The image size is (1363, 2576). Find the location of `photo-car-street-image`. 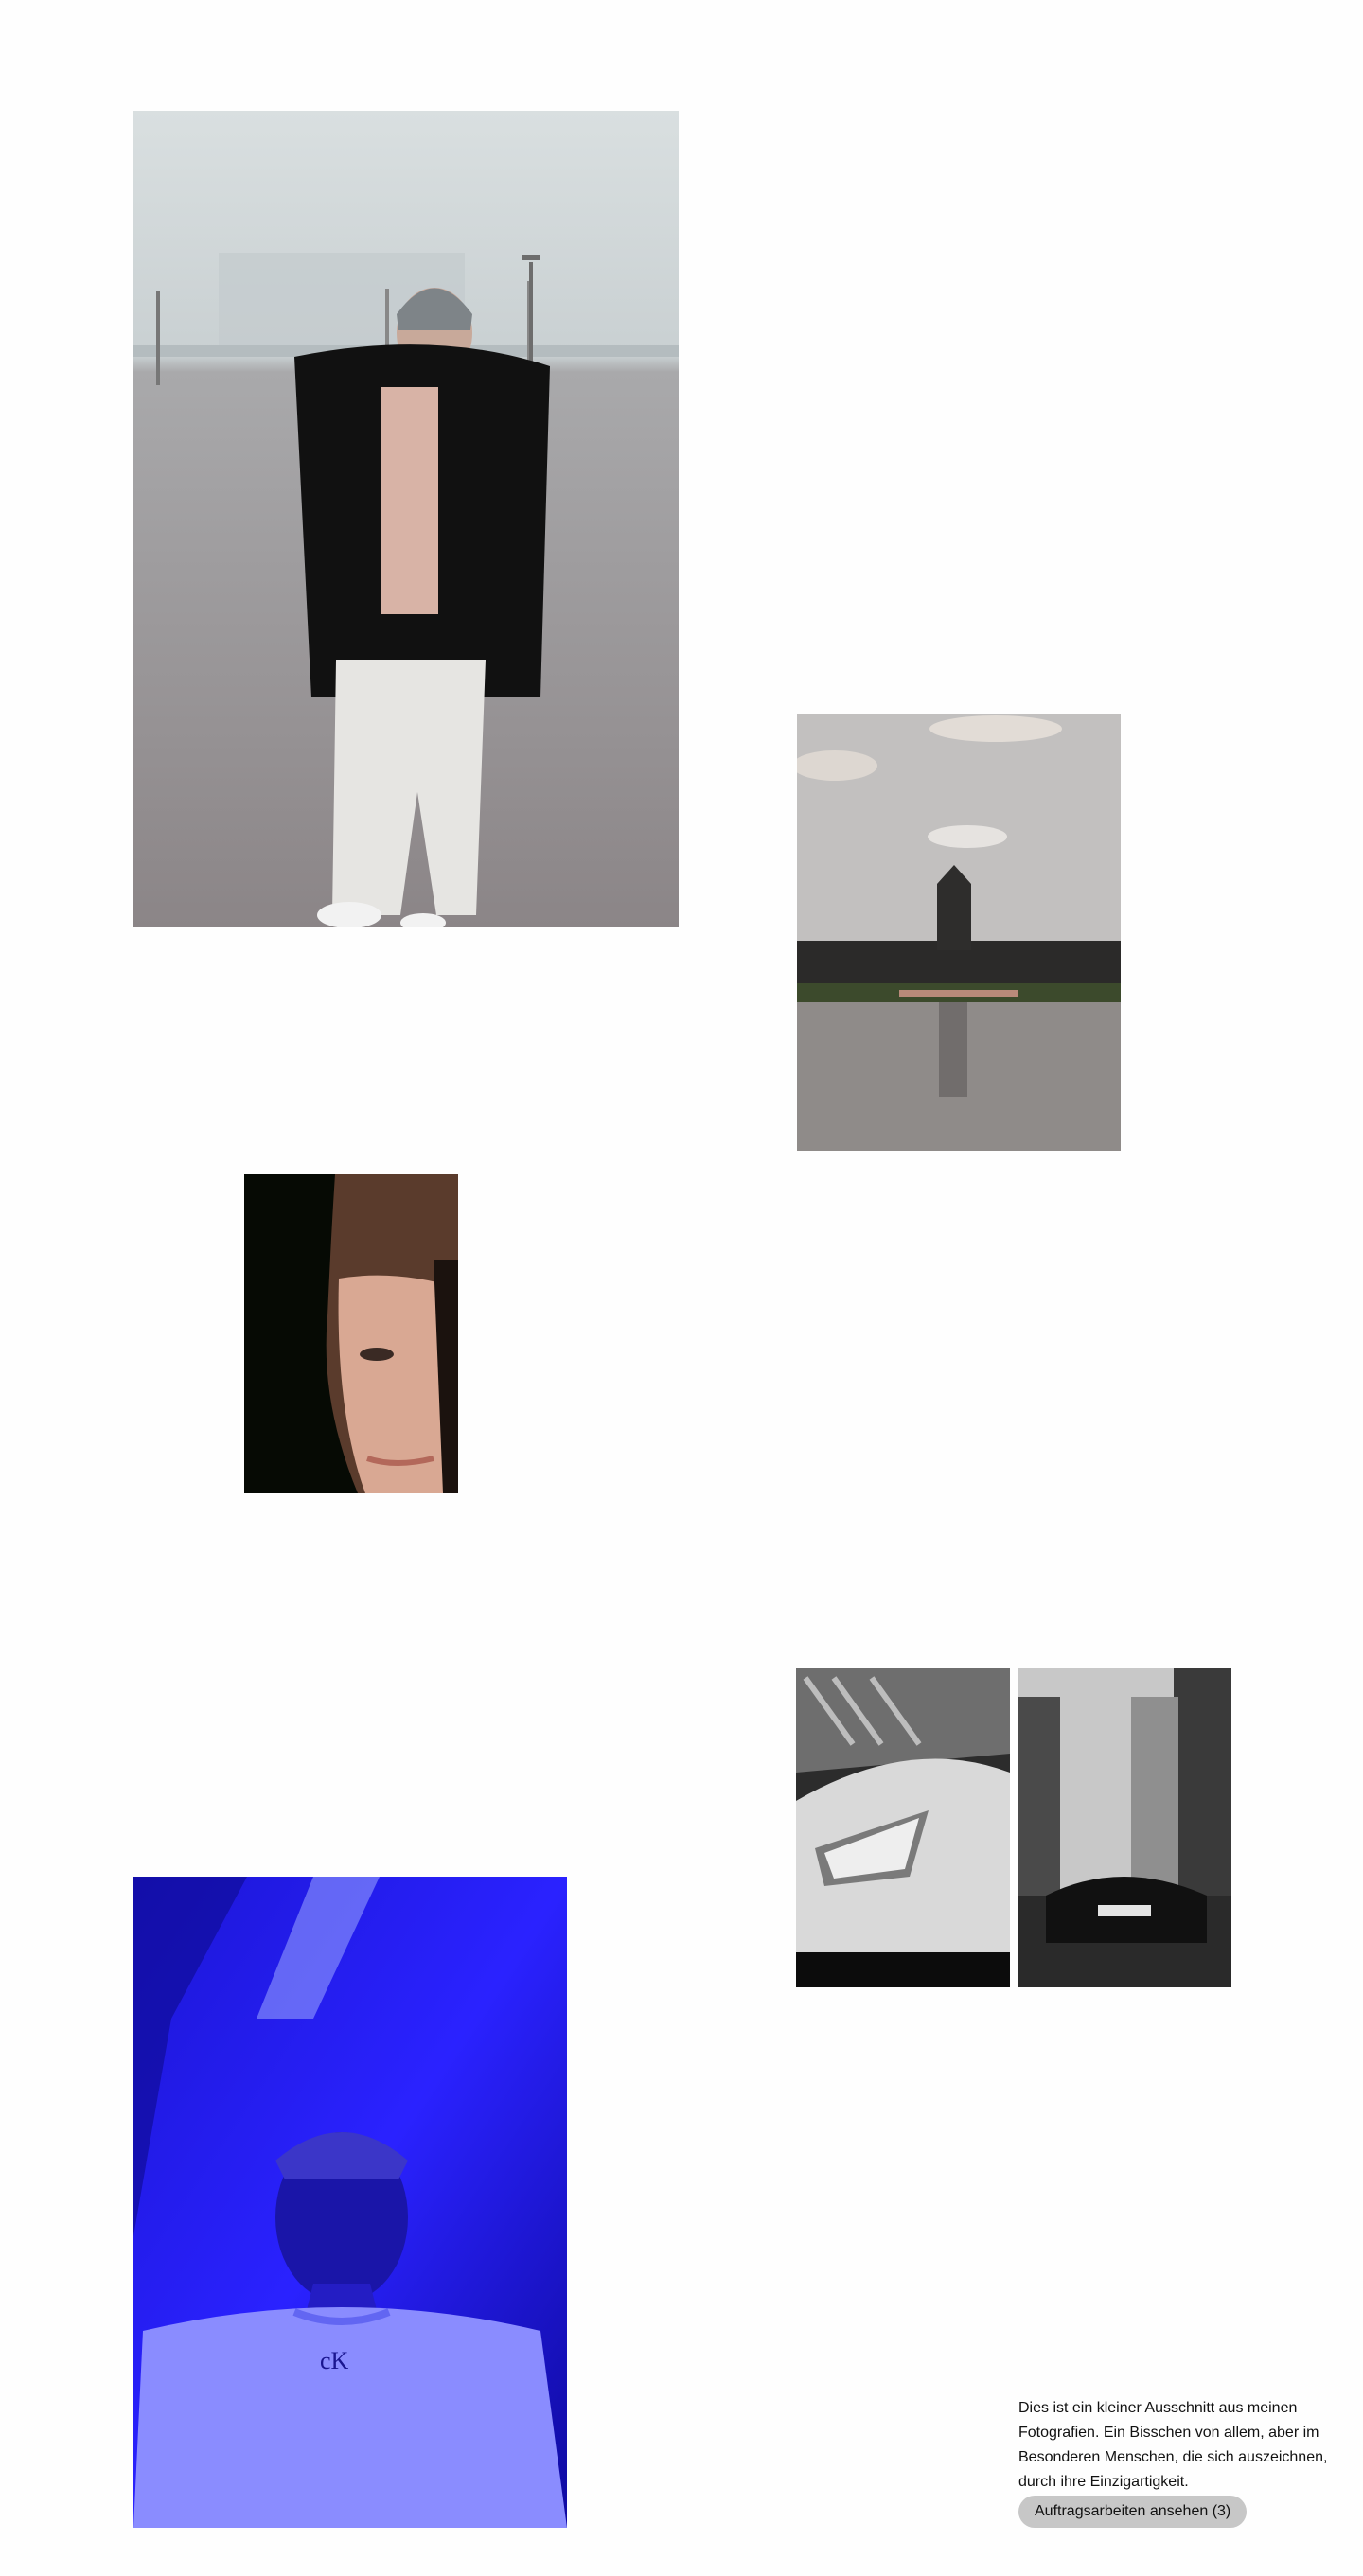

photo-car-street-image is located at coordinates (1124, 1827).